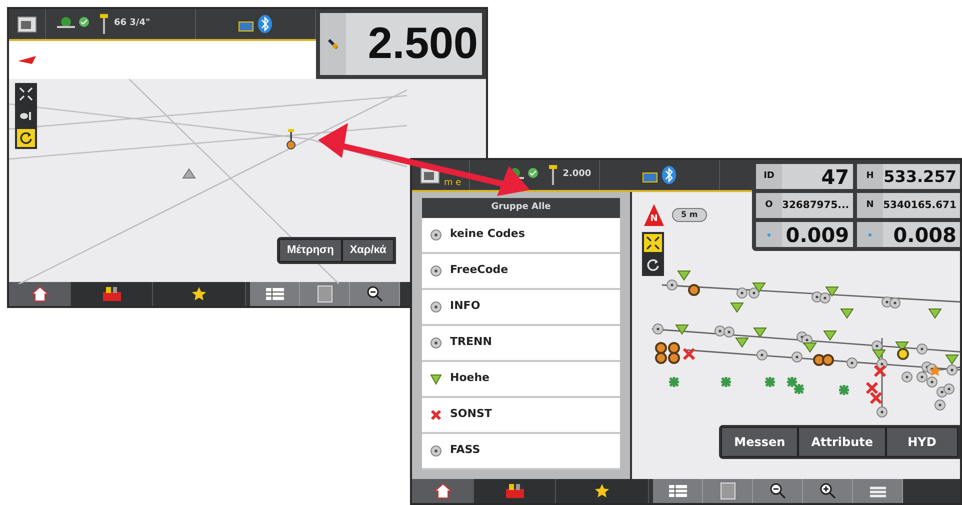 This screenshot has width=962, height=505. Describe the element at coordinates (368, 250) in the screenshot. I see `action-button: Χαρ/κά` at that location.